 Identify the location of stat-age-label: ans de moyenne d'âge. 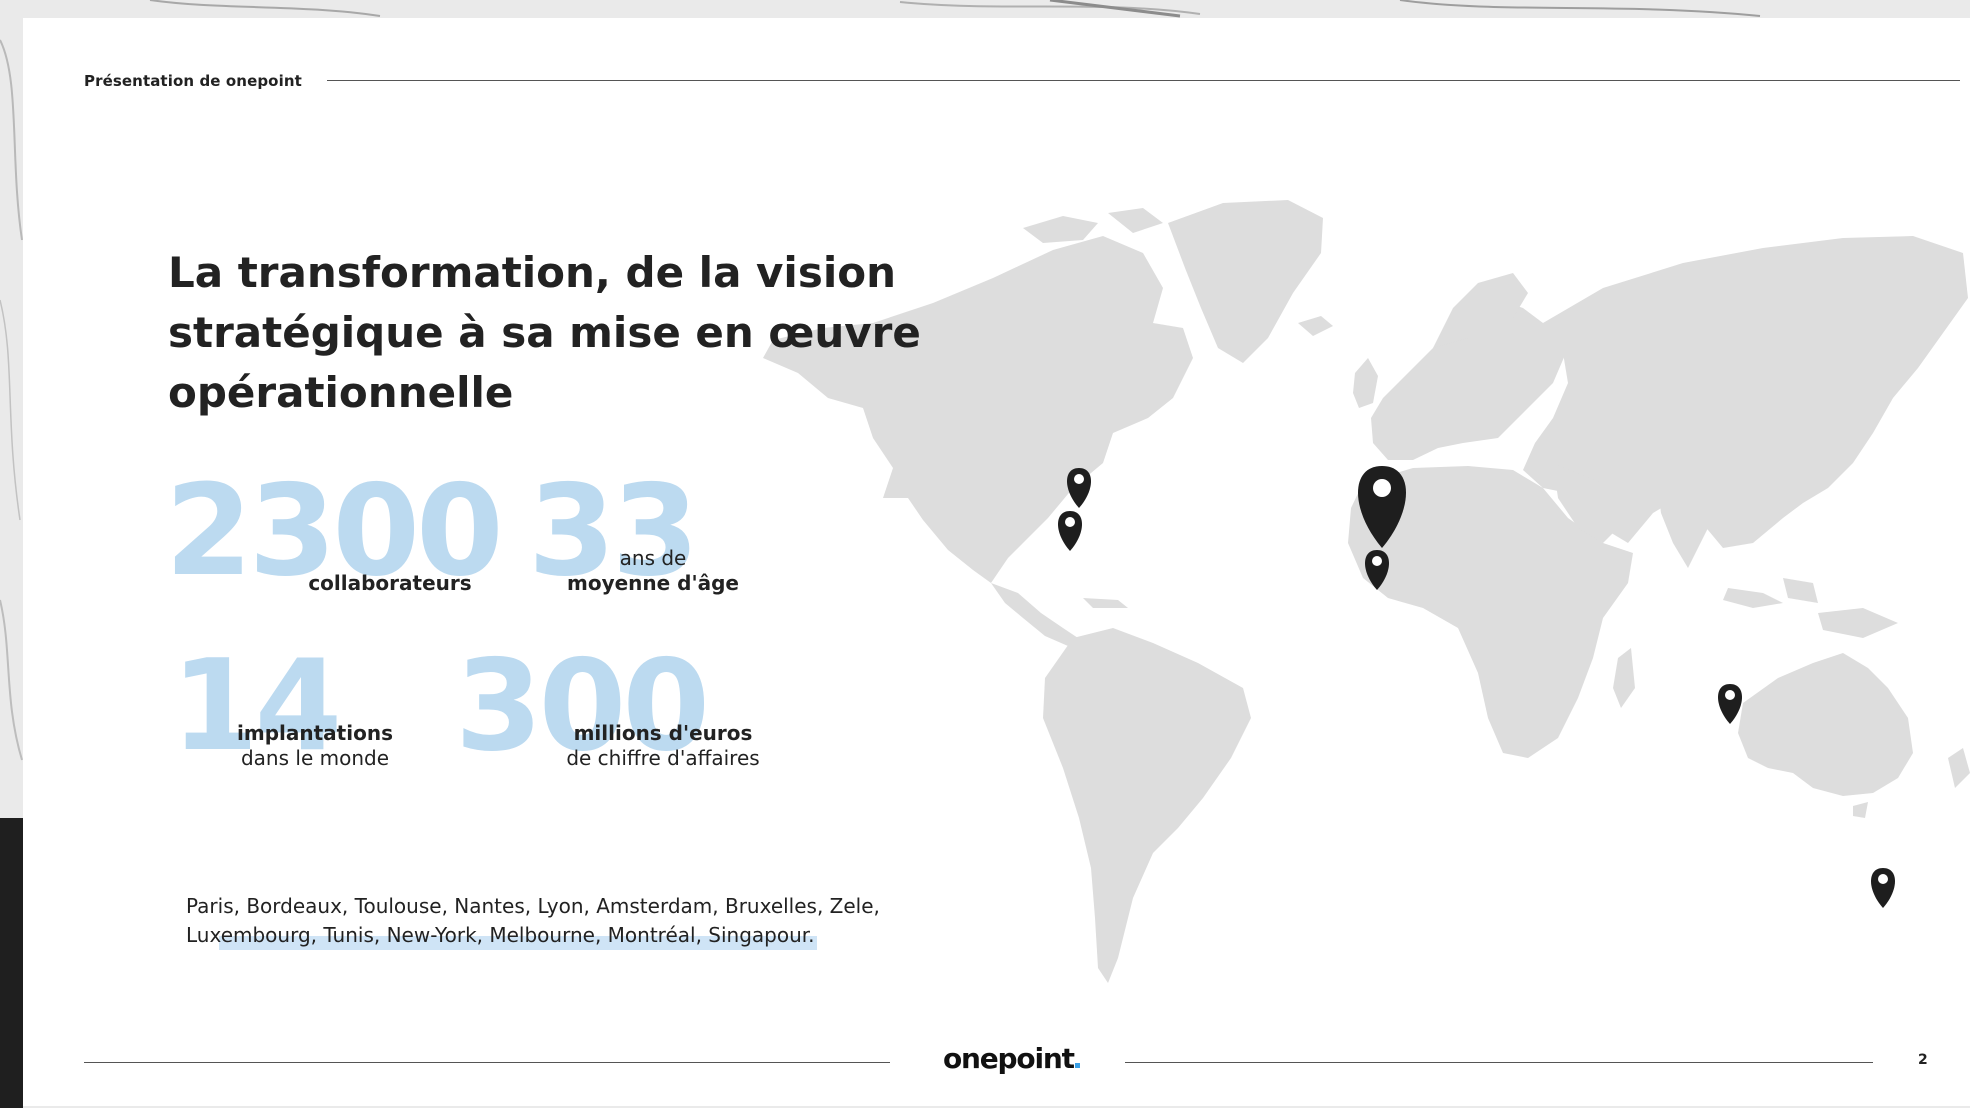
(653, 571).